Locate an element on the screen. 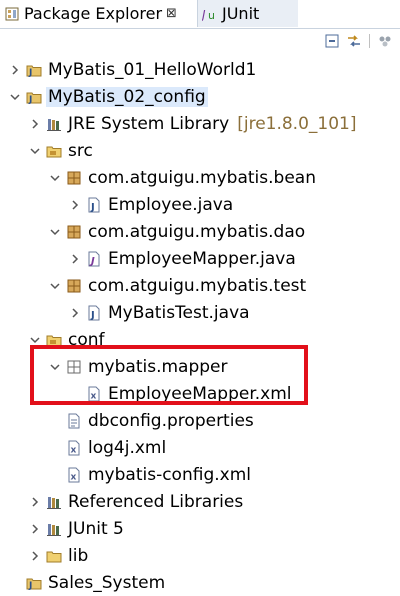 This screenshot has width=400, height=596. tree-item: x log4j.xml is located at coordinates (200, 447).